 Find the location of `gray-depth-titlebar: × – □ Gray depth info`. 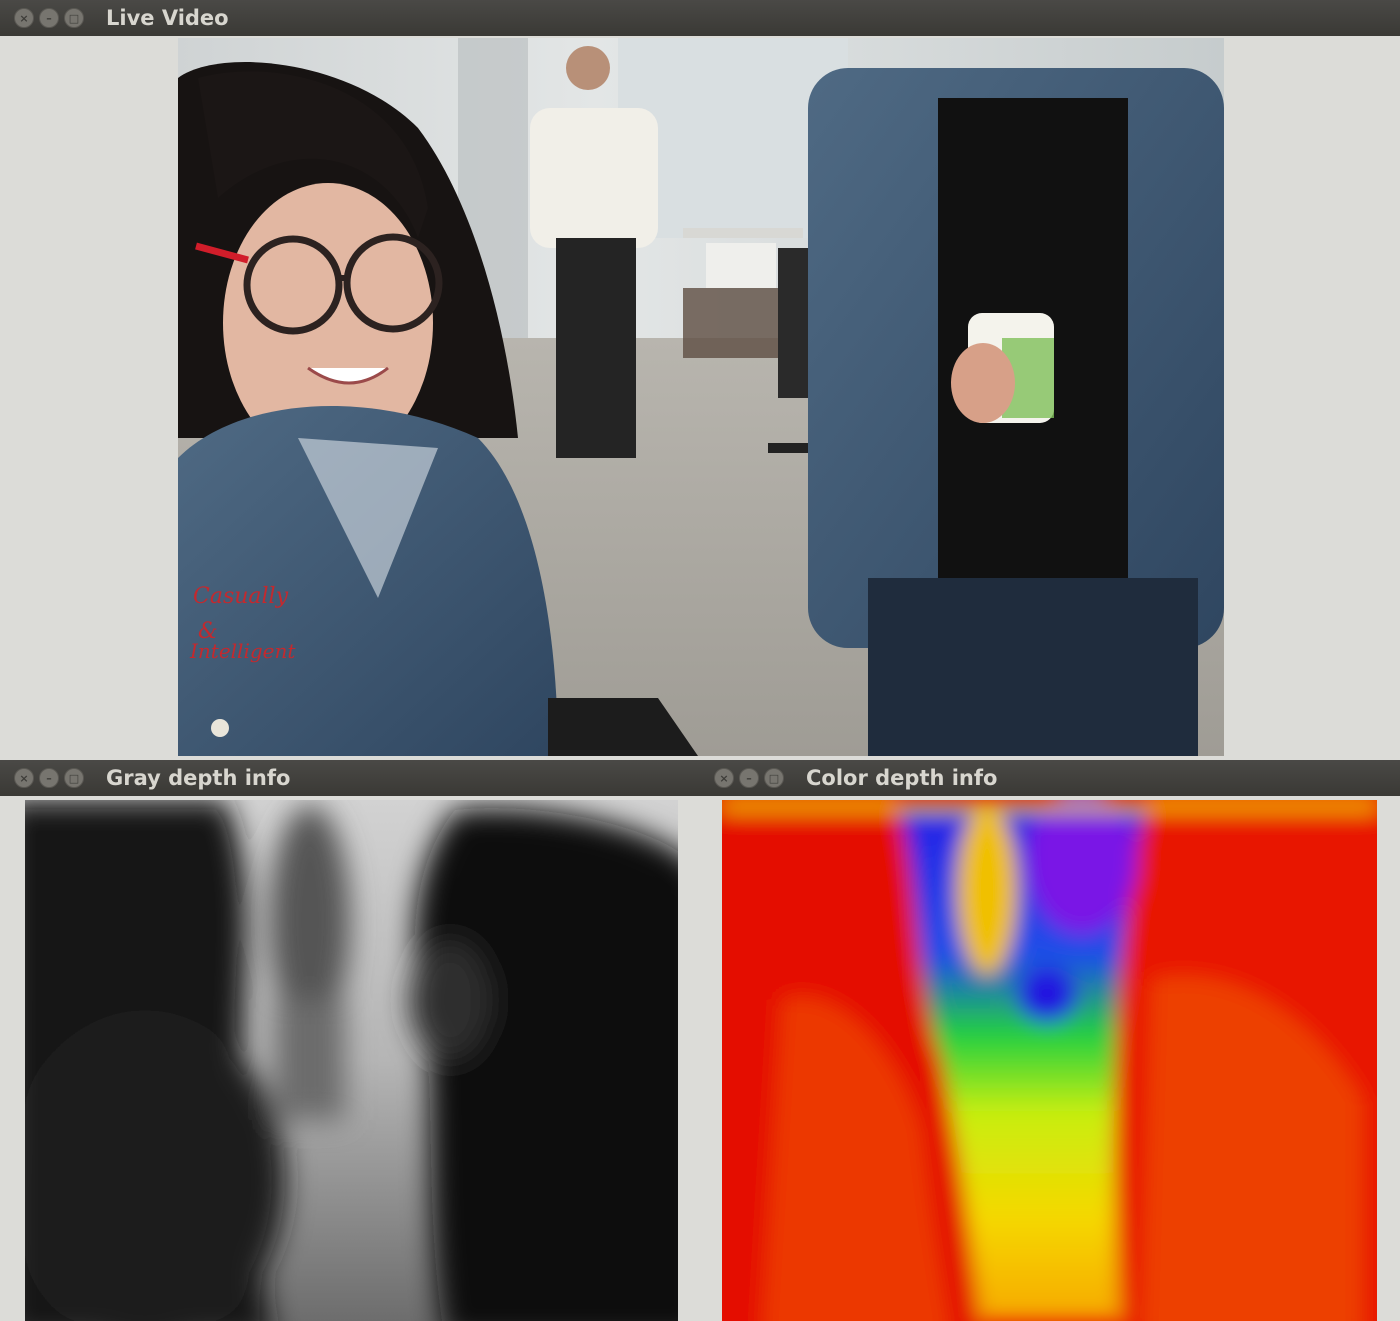

gray-depth-titlebar: × – □ Gray depth info is located at coordinates (350, 778).